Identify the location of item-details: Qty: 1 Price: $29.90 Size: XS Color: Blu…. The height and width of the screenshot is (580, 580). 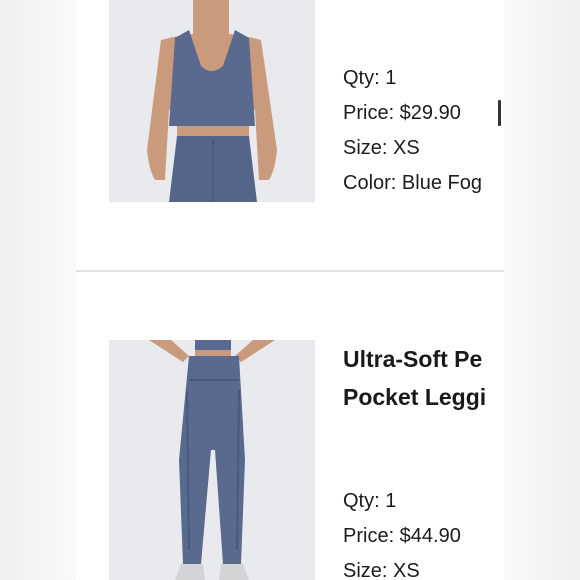
(412, 131).